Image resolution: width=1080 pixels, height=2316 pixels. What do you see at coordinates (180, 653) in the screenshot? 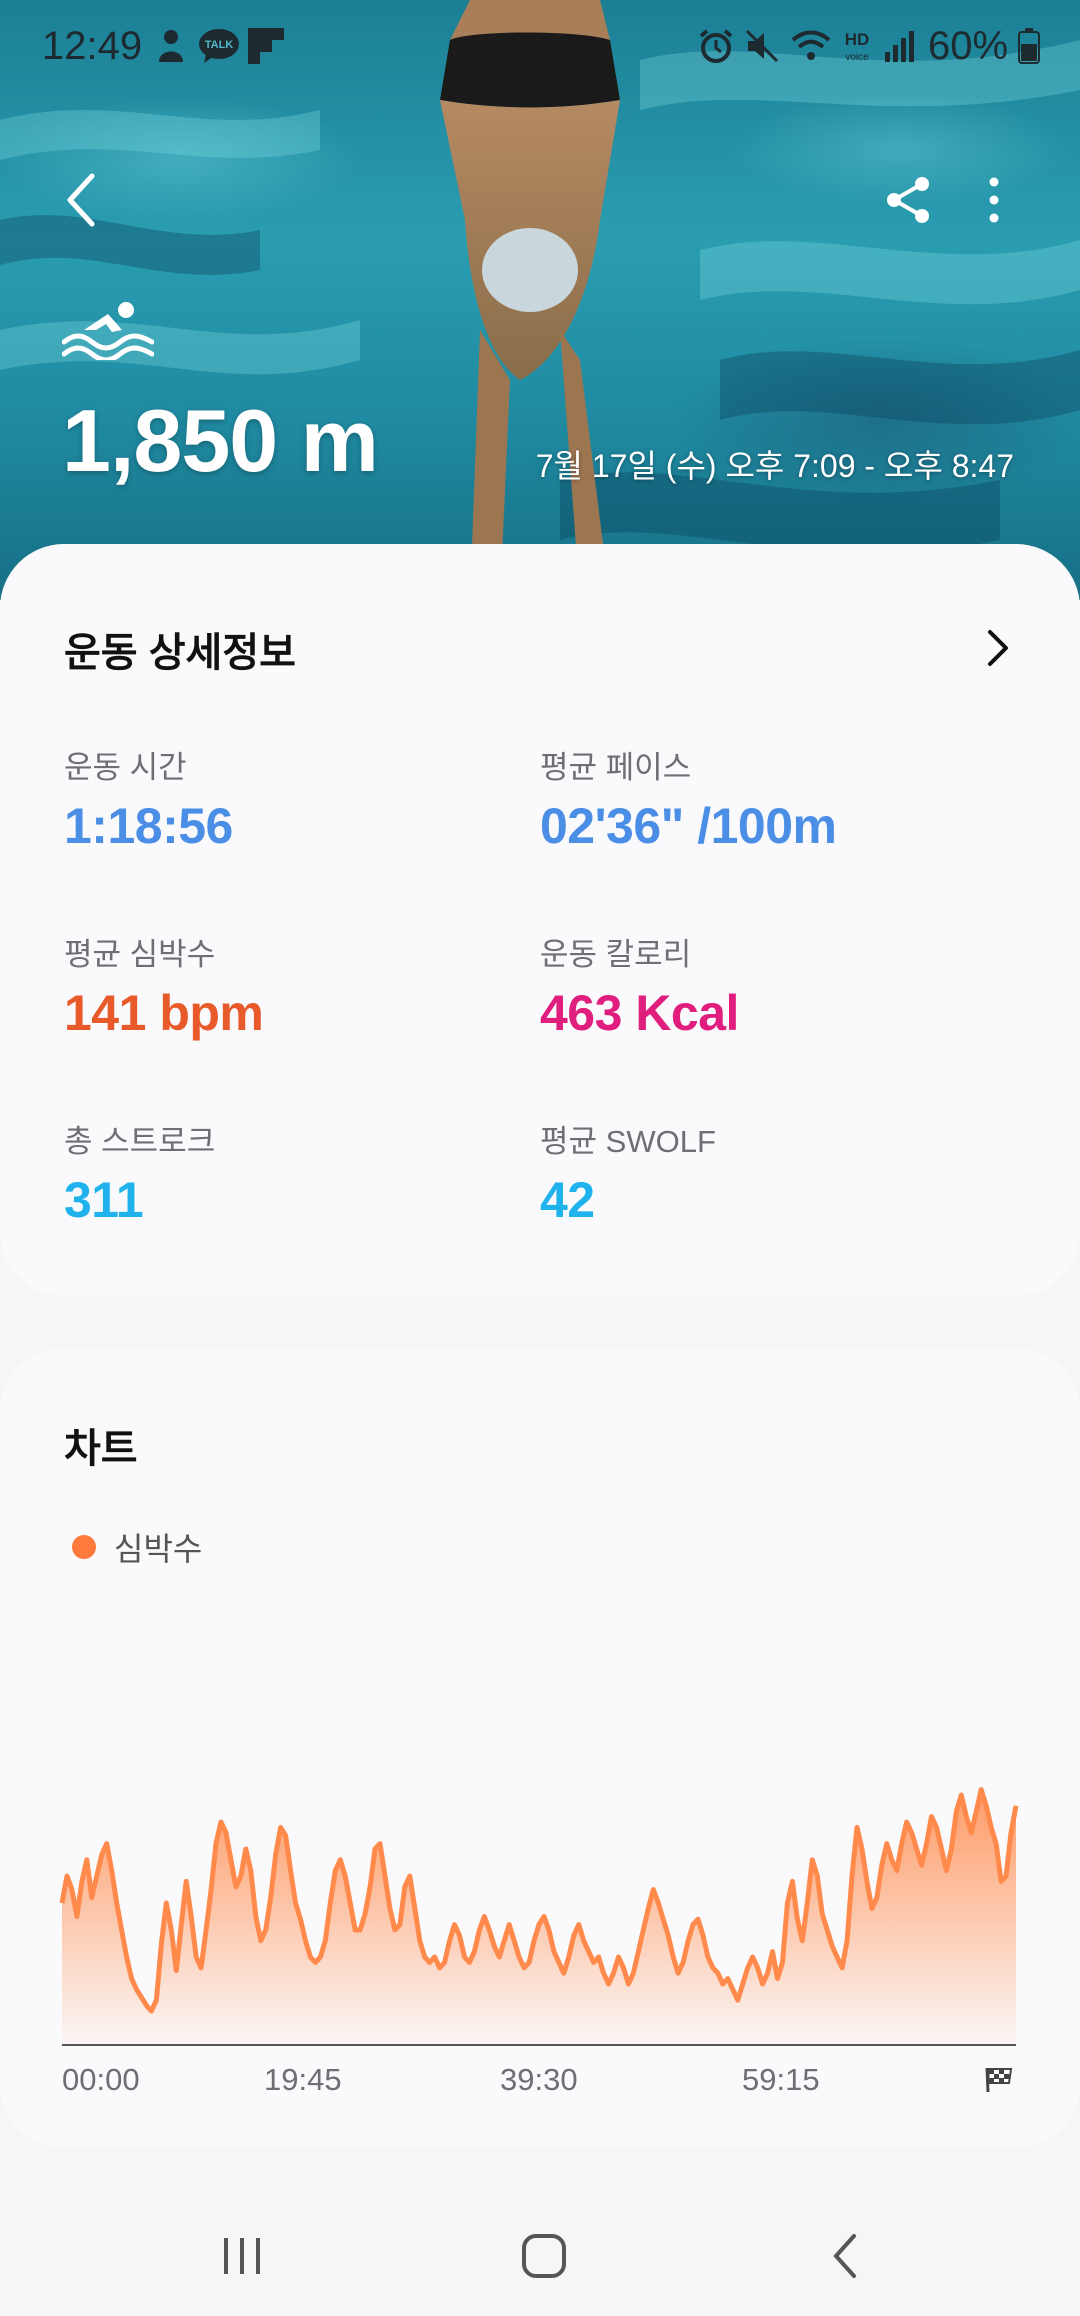
I see `details-title: 운동 상세정보` at bounding box center [180, 653].